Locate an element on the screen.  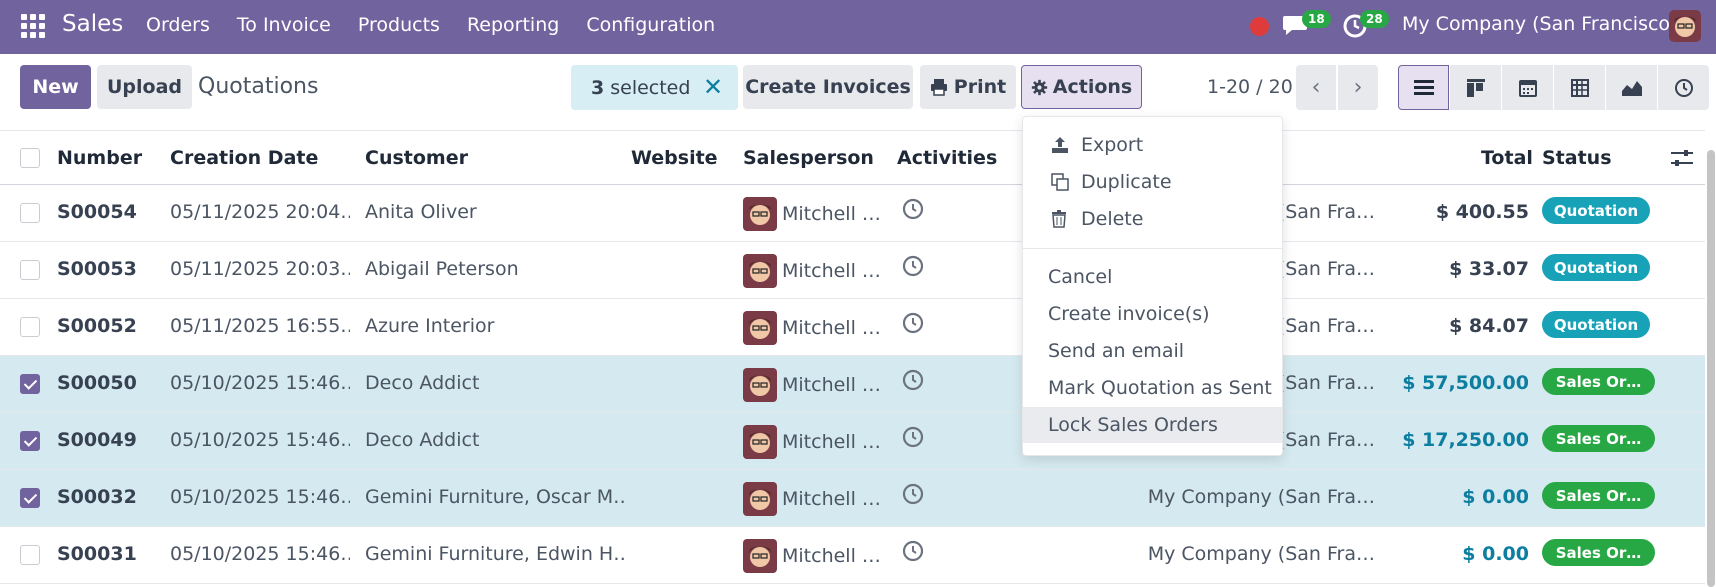
print-button: Print is located at coordinates (968, 87).